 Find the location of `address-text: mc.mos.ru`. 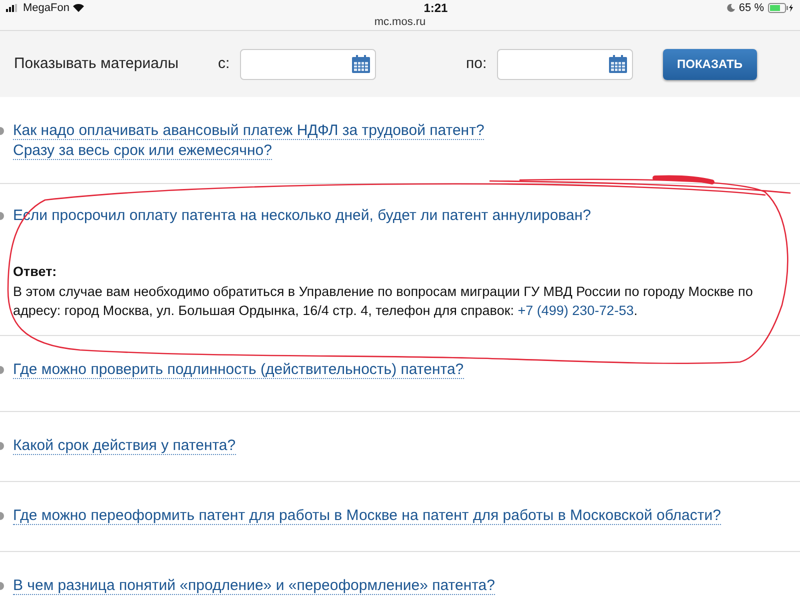

address-text: mc.mos.ru is located at coordinates (400, 22).